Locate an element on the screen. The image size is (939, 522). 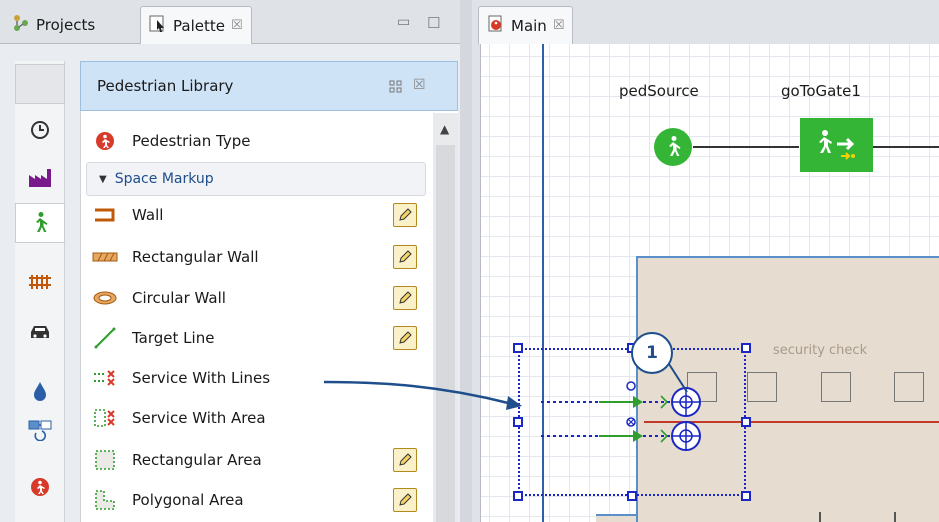
main-agent-icon is located at coordinates (496, 26).